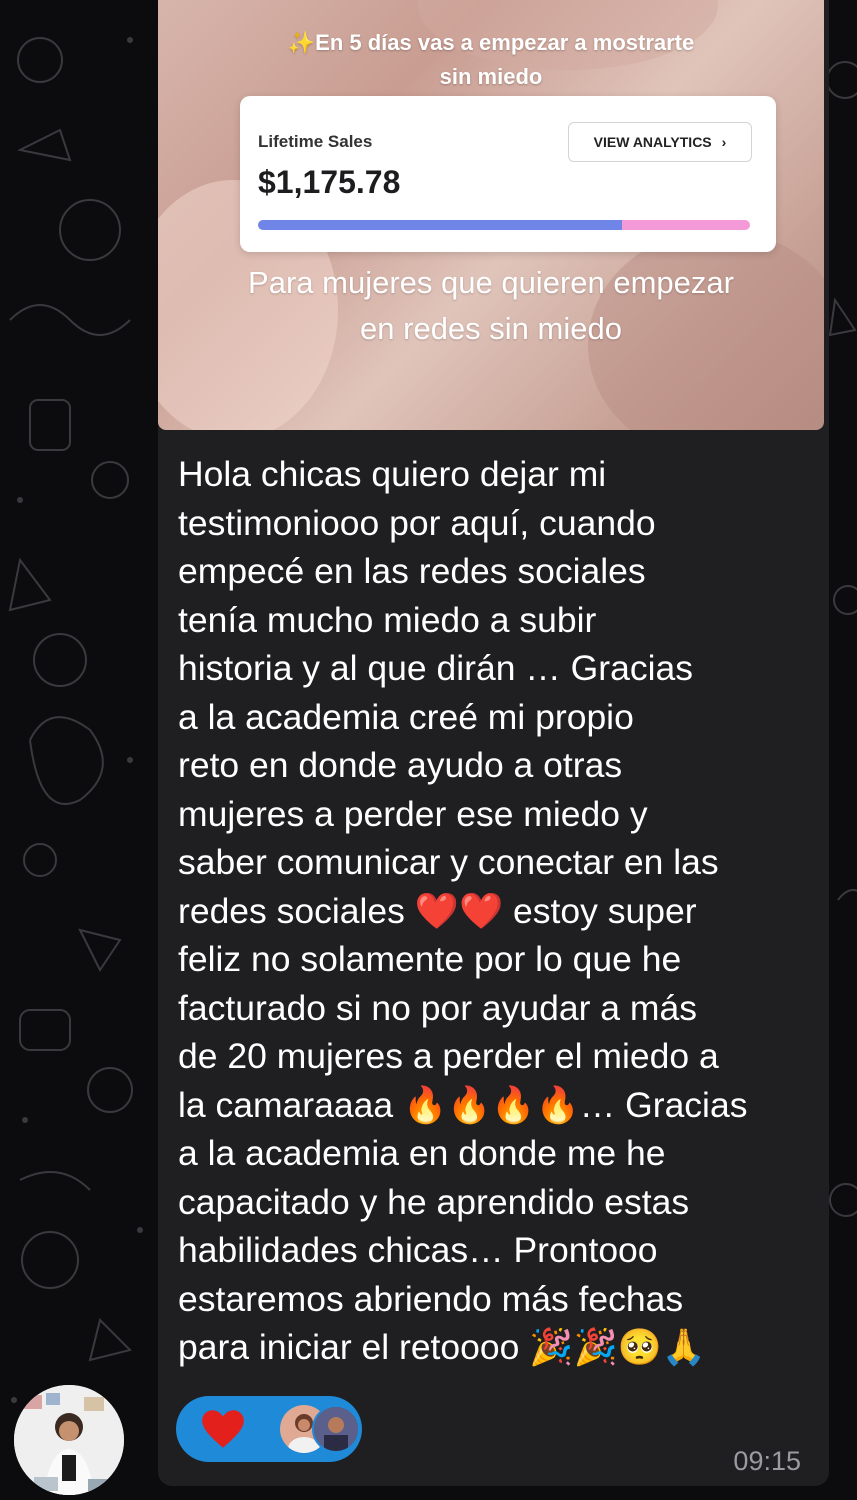 This screenshot has height=1500, width=857. I want to click on message-line: tenía mucho miedo a subir, so click(387, 619).